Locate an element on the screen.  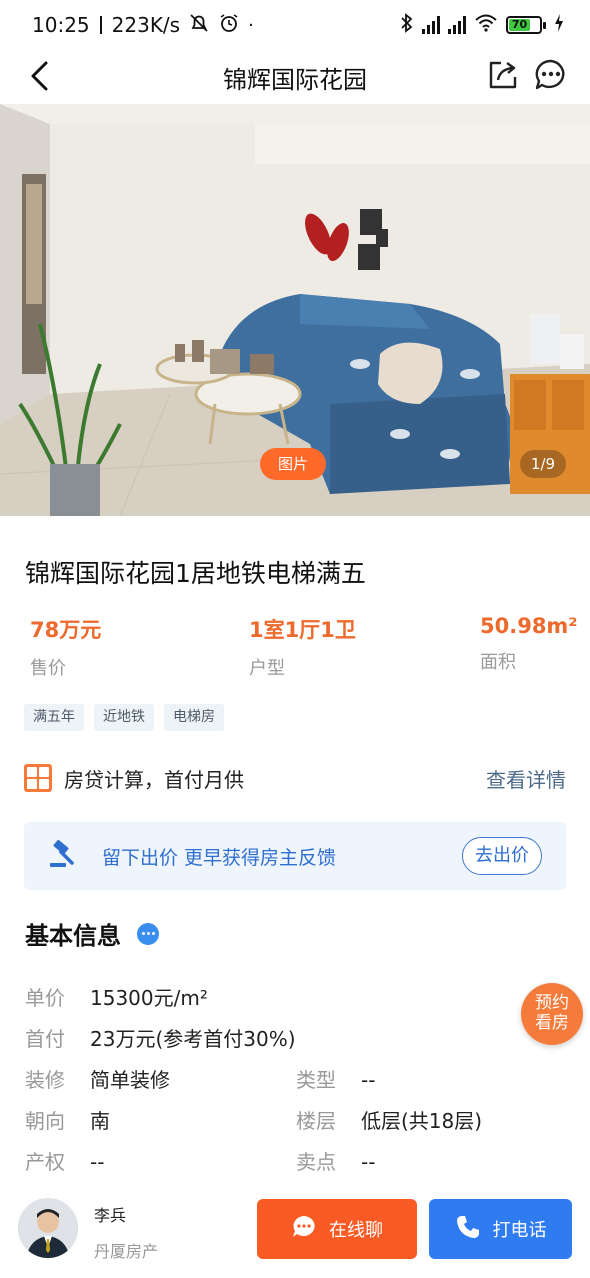
info-key: 装修 is located at coordinates (45, 1080).